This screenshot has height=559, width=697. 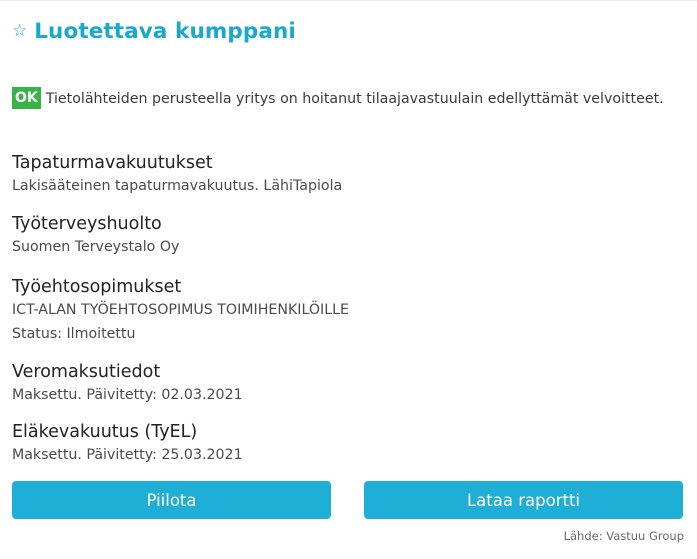 I want to click on section-value: Maksettu. Päivitetty: 25.03.2021, so click(x=127, y=455).